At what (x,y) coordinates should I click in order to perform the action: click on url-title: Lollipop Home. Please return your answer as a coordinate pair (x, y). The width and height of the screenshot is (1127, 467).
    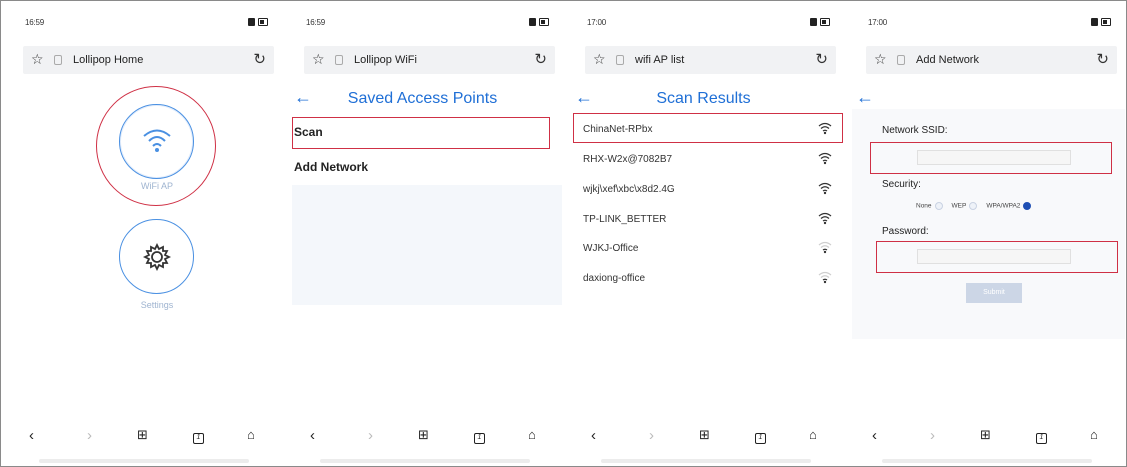
    Looking at the image, I should click on (108, 60).